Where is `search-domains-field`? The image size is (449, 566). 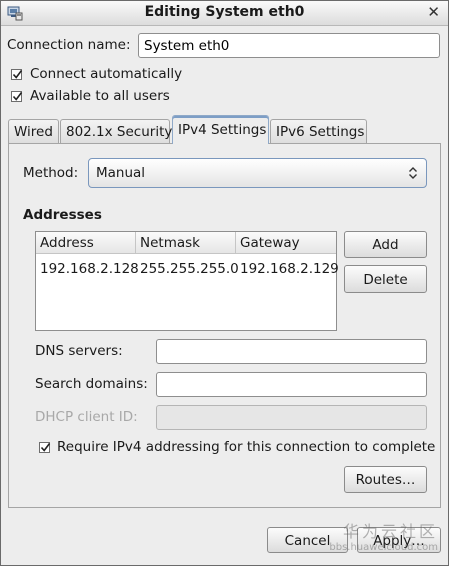 search-domains-field is located at coordinates (291, 384).